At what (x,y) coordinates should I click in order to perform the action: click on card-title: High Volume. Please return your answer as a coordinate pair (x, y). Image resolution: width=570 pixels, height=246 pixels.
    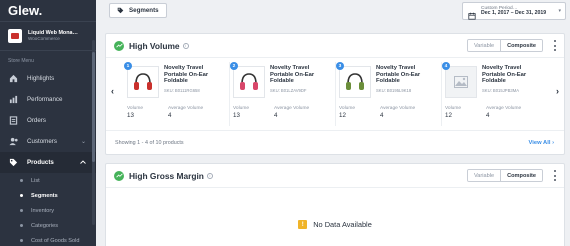
    Looking at the image, I should click on (154, 45).